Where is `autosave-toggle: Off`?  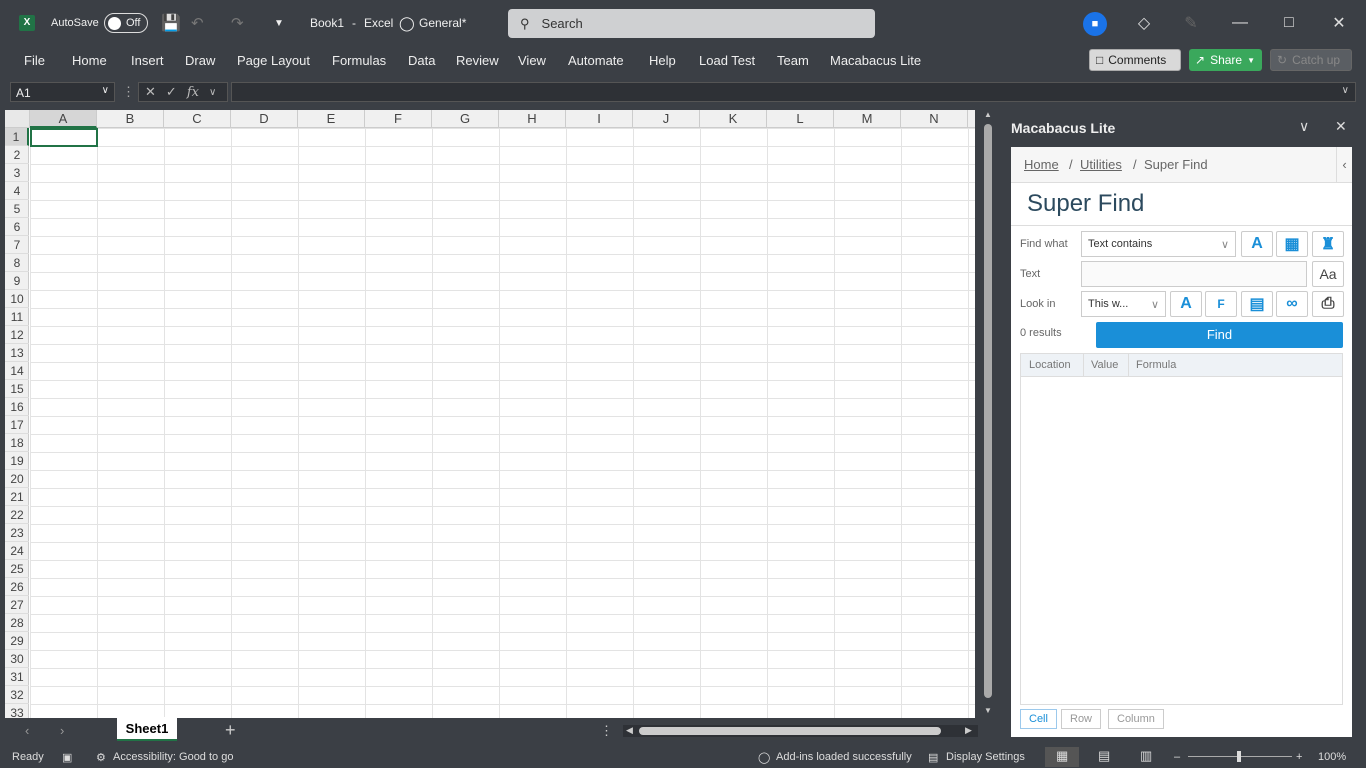 autosave-toggle: Off is located at coordinates (126, 23).